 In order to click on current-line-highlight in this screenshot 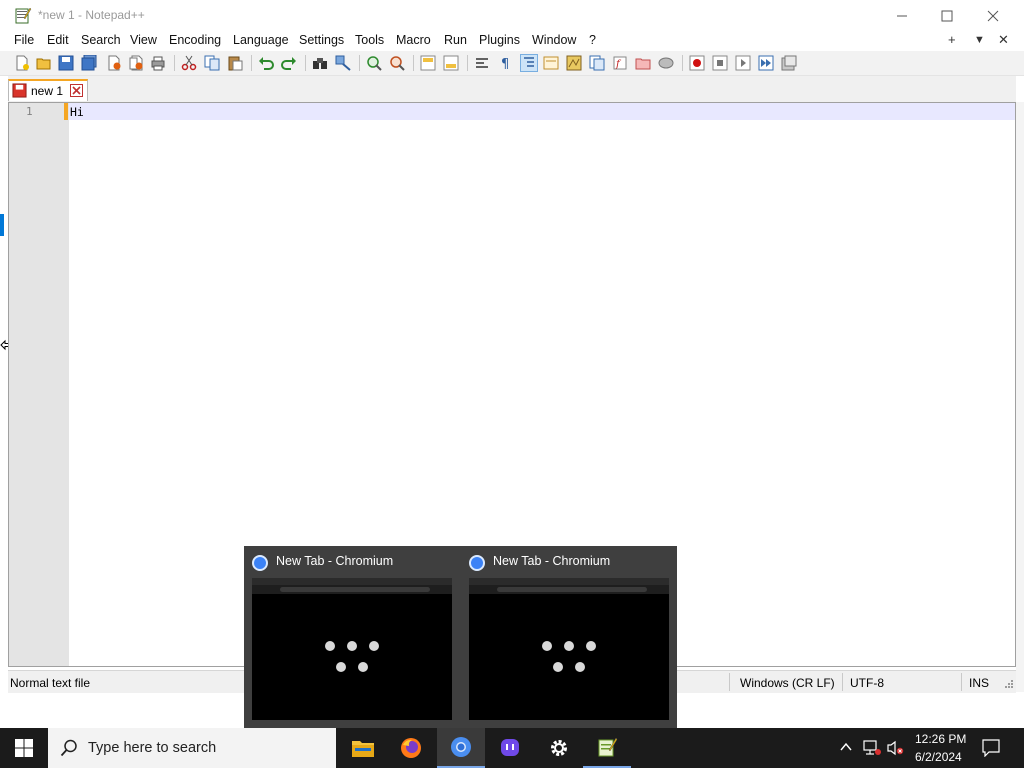, I will do `click(542, 111)`.